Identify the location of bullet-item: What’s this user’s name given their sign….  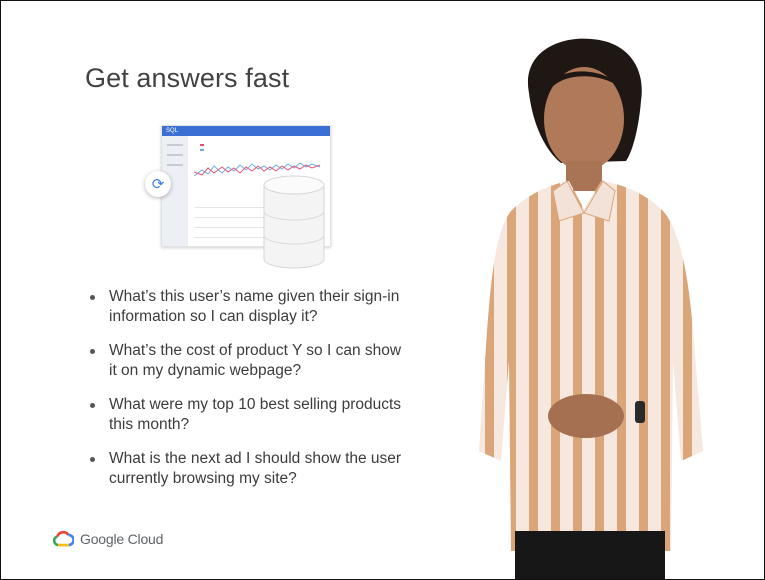
(249, 307).